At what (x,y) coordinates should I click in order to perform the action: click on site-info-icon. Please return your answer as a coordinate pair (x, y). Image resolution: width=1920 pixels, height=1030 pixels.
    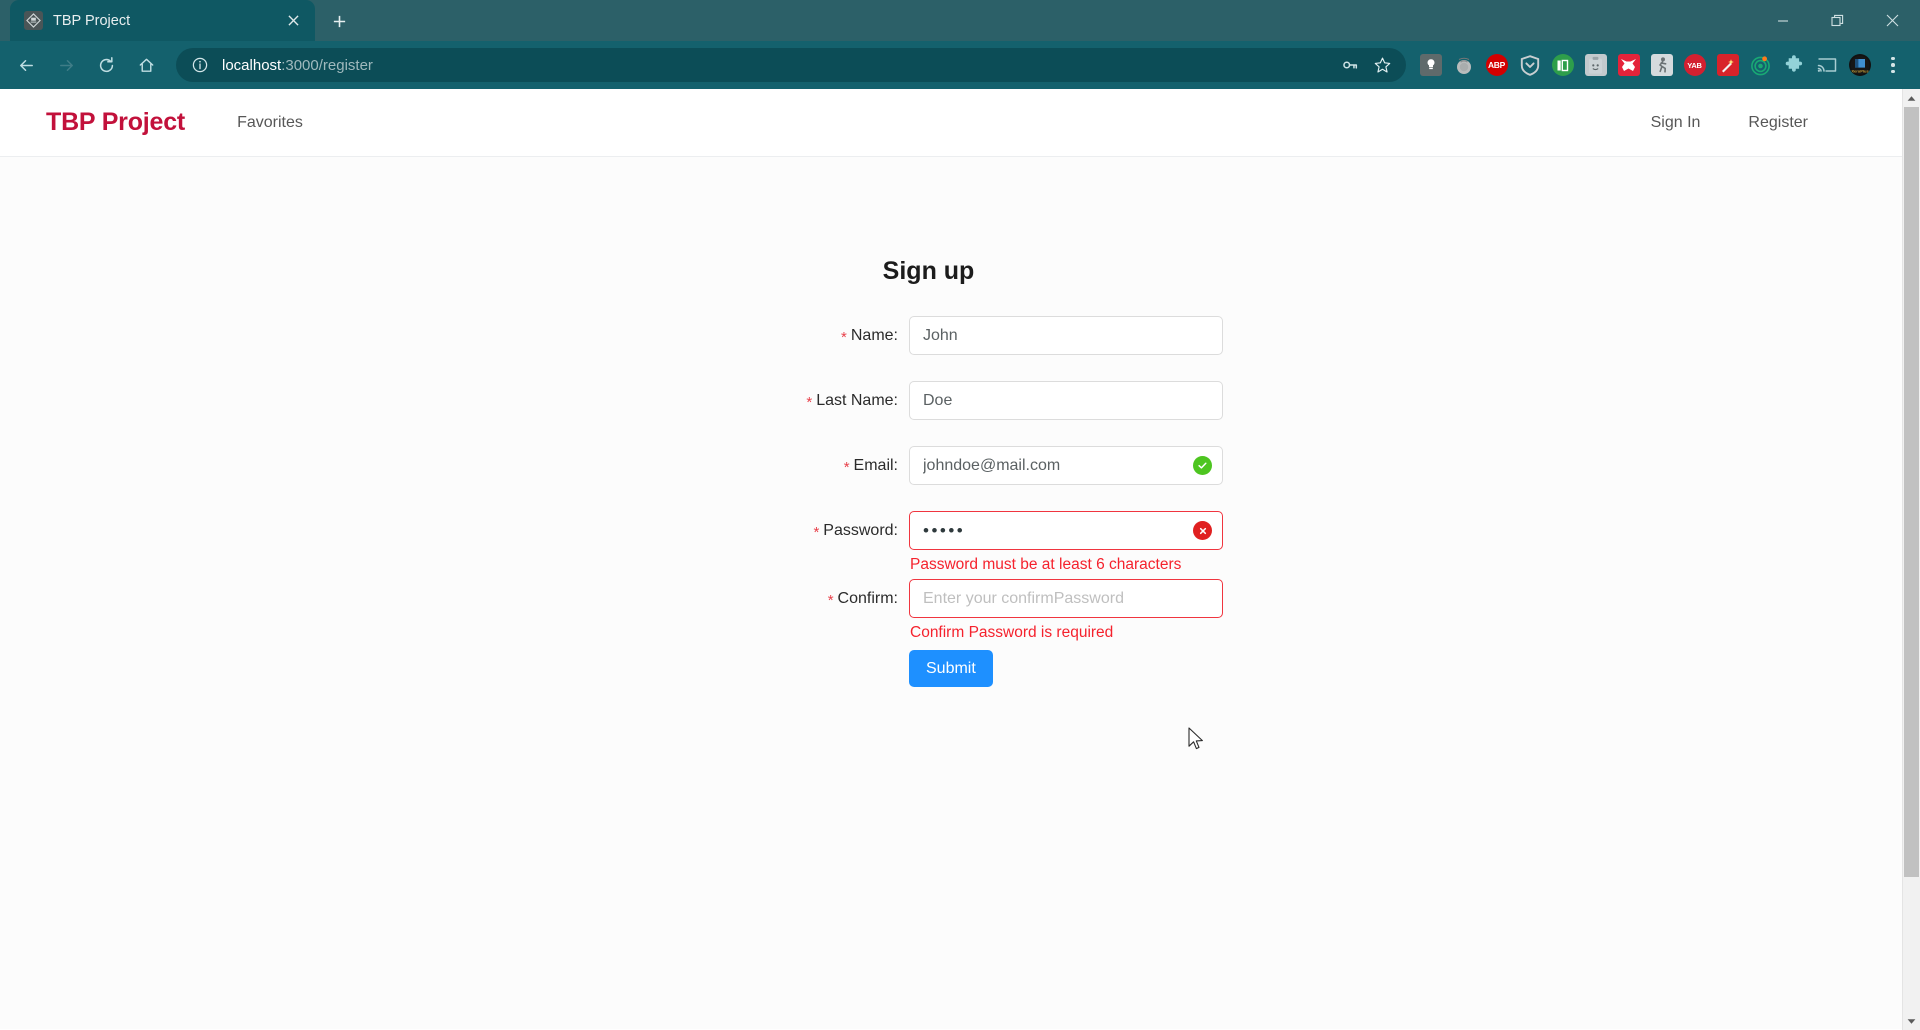
    Looking at the image, I should click on (200, 65).